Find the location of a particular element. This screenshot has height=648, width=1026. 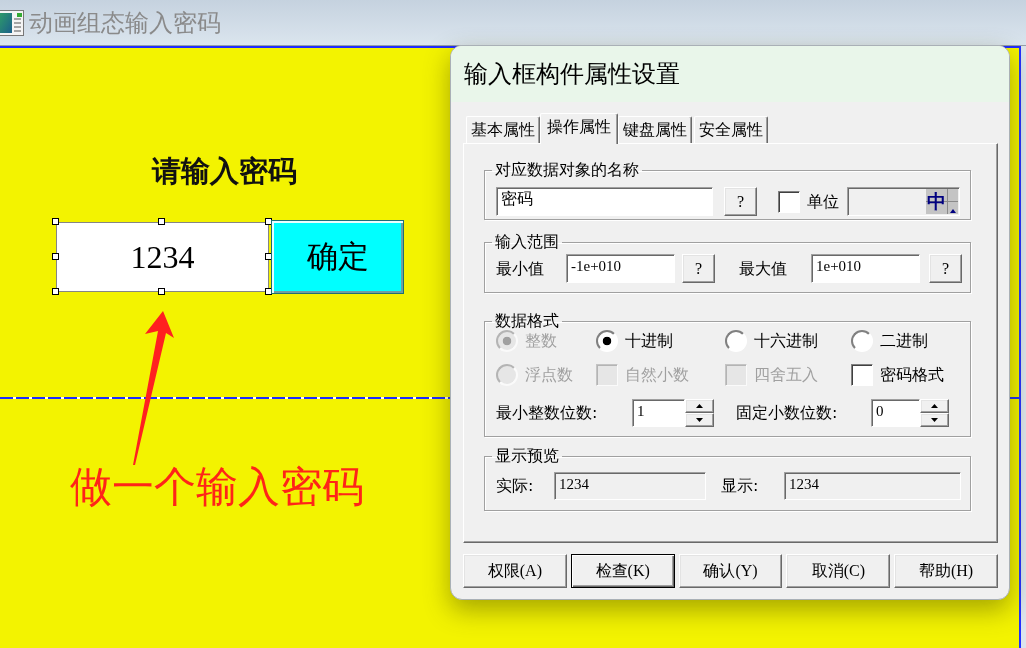

unit-field: 中 is located at coordinates (903, 201).